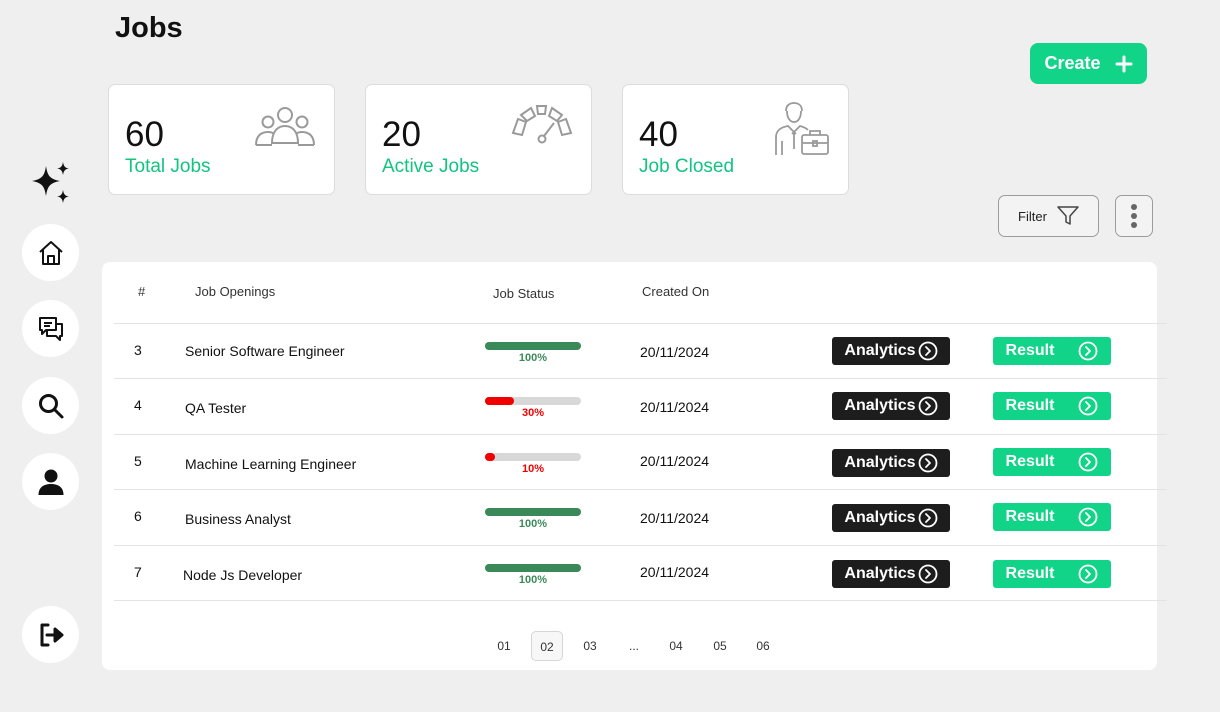  I want to click on sidebar, so click(50, 356).